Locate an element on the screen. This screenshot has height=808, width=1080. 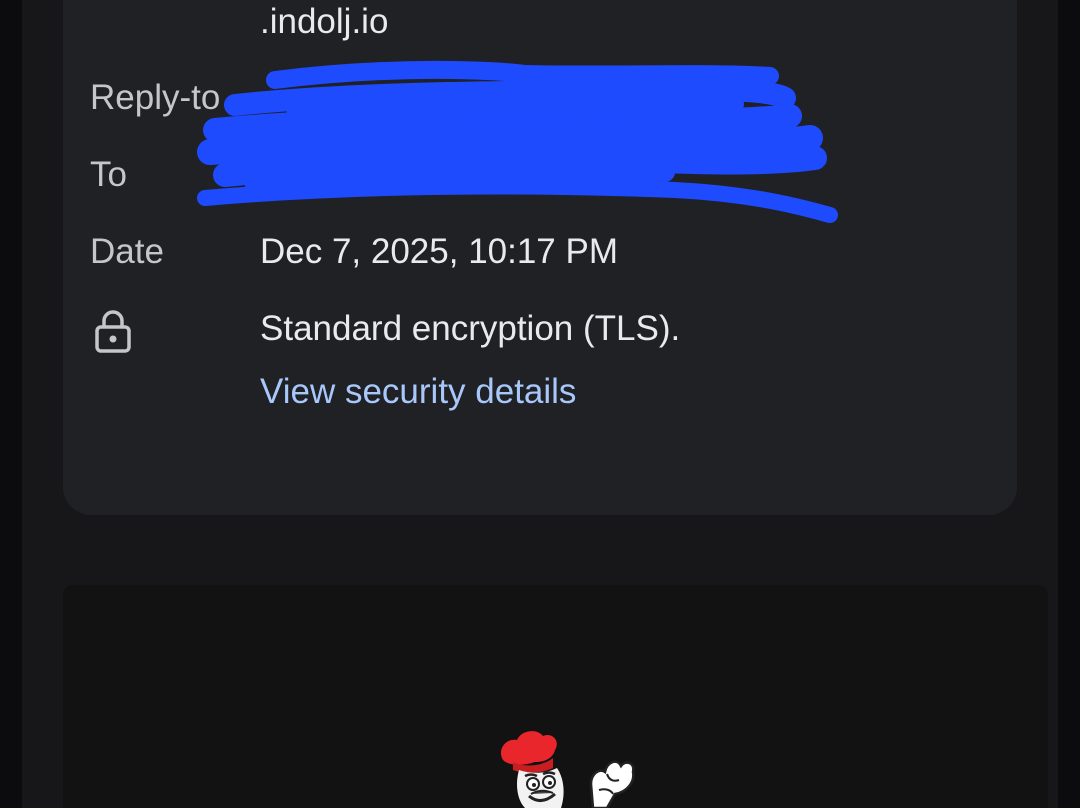
date-value: Dec 7, 2025, 10:17 PM is located at coordinates (439, 251).